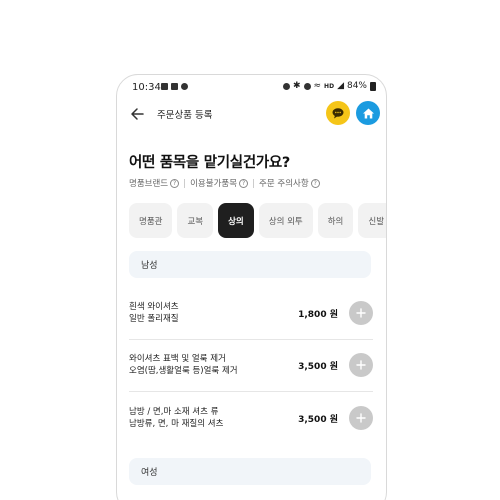  What do you see at coordinates (251, 327) in the screenshot?
I see `list-item: 흰색 와이셔츠 일반 폴리재질 1,800 원` at bounding box center [251, 327].